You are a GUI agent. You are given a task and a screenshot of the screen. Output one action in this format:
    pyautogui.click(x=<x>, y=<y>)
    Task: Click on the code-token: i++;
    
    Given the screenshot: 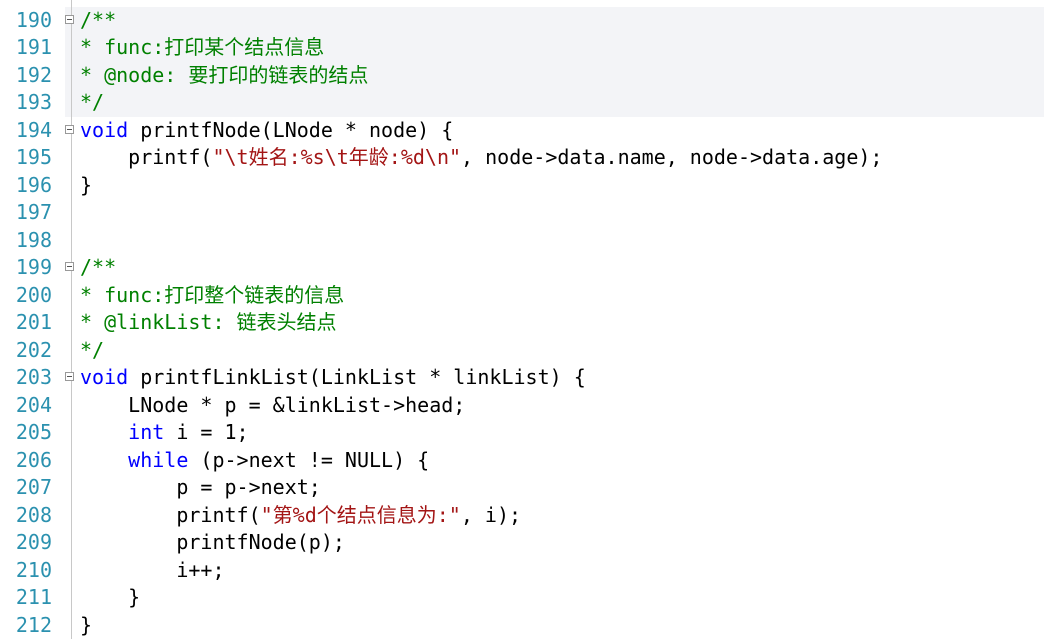 What is the action you would take?
    pyautogui.click(x=152, y=569)
    